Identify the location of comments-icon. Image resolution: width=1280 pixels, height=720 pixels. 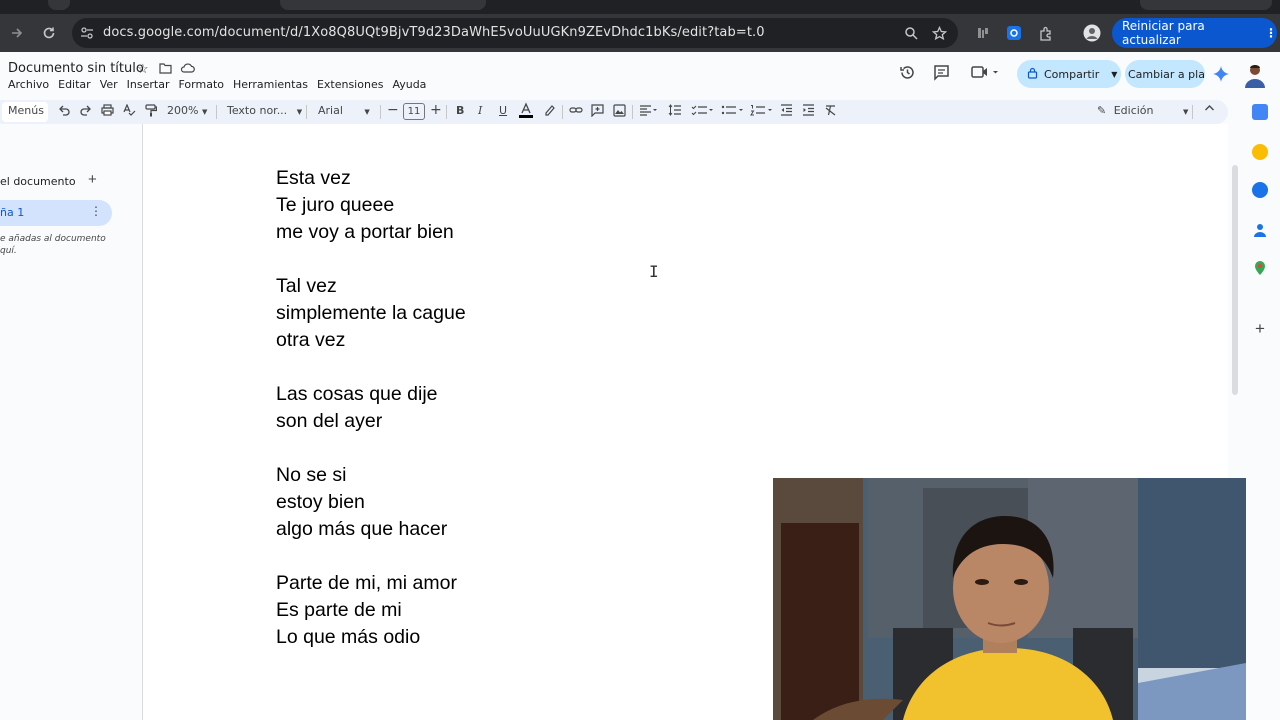
(941, 74).